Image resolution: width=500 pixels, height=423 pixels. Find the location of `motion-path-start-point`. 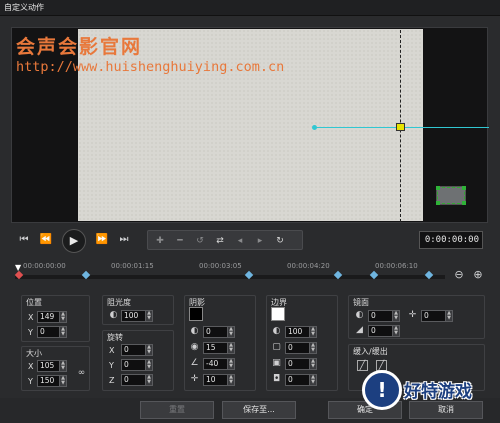

motion-path-start-point is located at coordinates (314, 127).